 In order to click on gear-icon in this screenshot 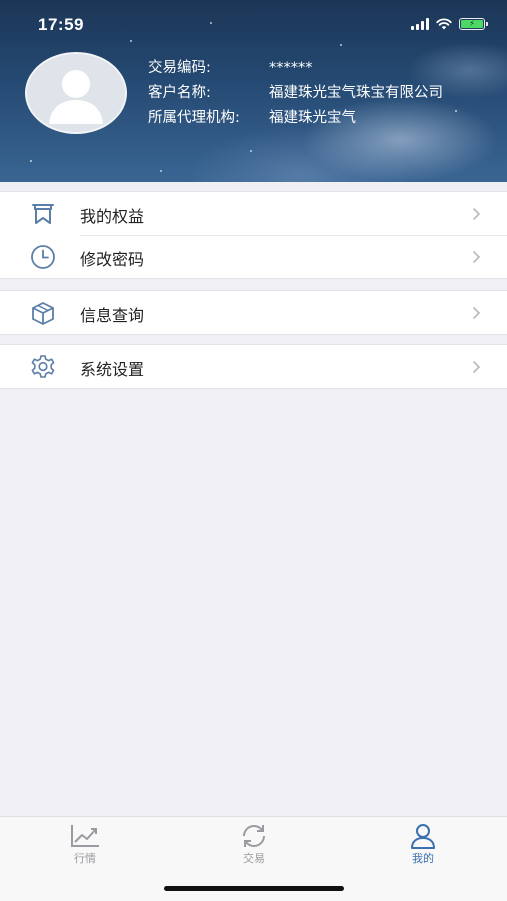, I will do `click(43, 367)`.